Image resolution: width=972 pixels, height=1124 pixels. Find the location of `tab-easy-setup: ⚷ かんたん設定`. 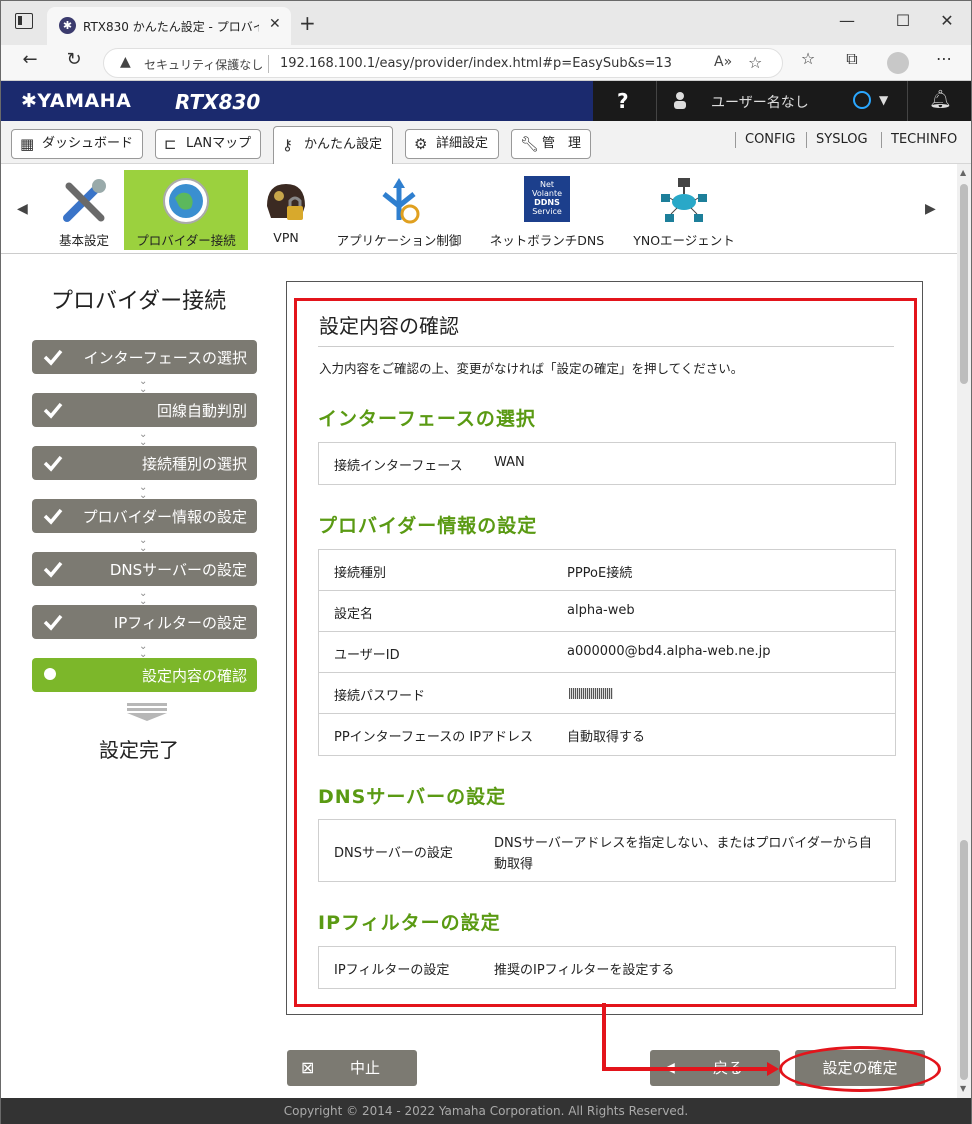

tab-easy-setup: ⚷ かんたん設定 is located at coordinates (333, 145).